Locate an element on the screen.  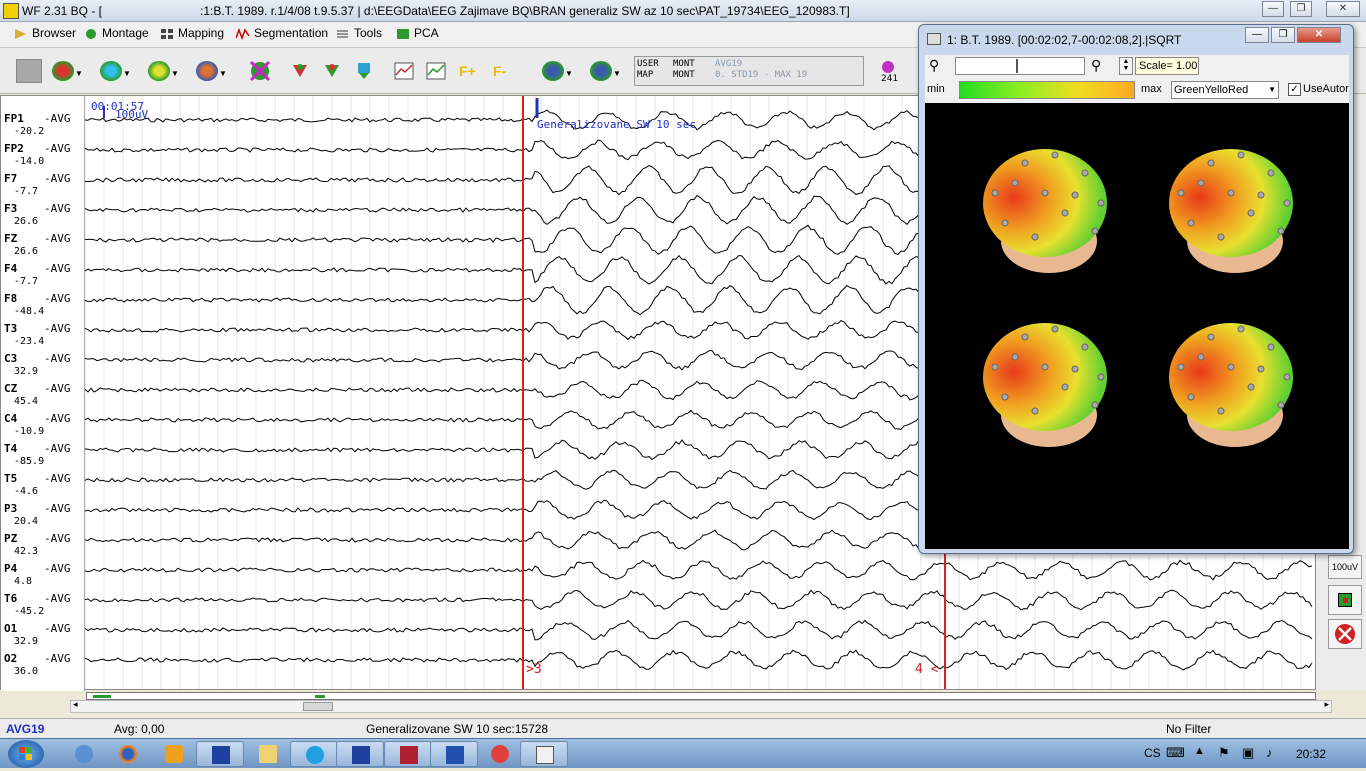
channel-value: 4.8 is located at coordinates (23, 581).